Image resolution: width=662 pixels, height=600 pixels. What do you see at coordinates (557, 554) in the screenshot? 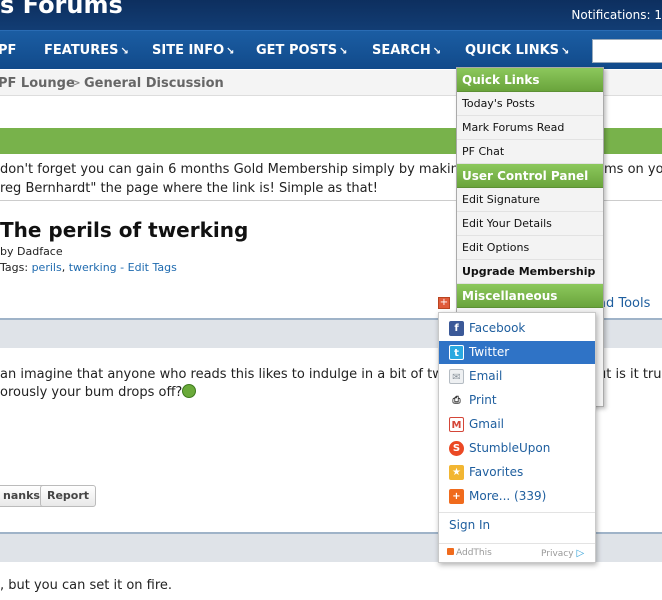
I see `privacy-label: Privacy` at bounding box center [557, 554].